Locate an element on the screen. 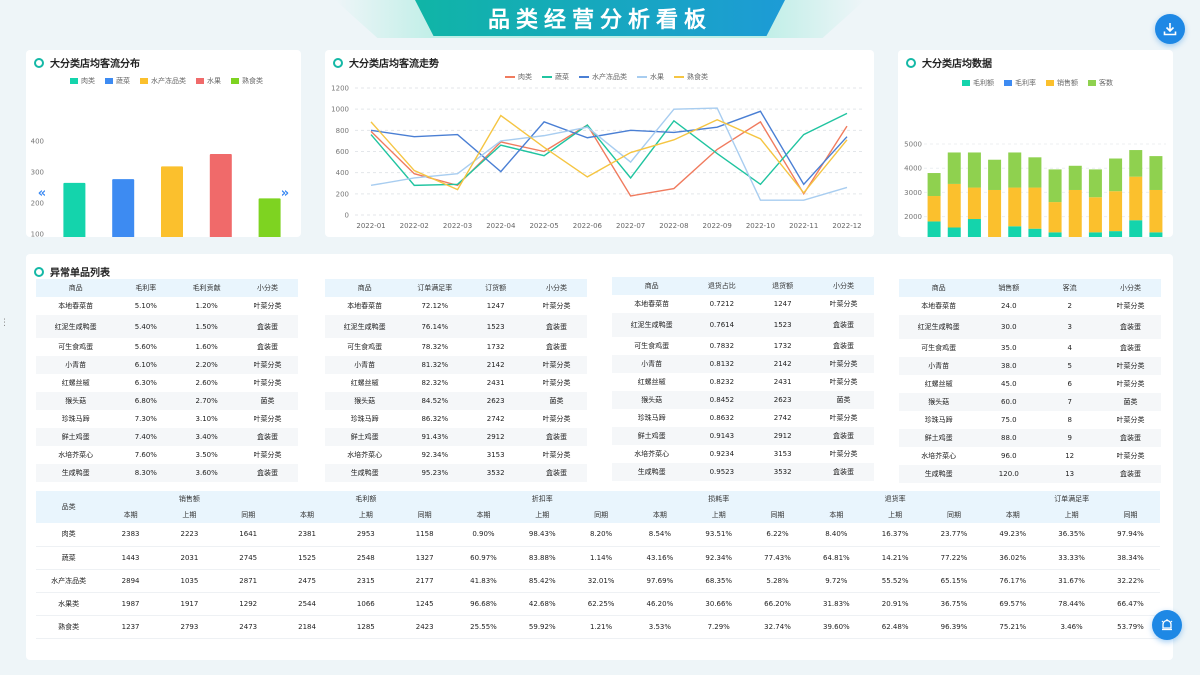 The width and height of the screenshot is (1200, 675). chevron-right-icon: » is located at coordinates (285, 193).